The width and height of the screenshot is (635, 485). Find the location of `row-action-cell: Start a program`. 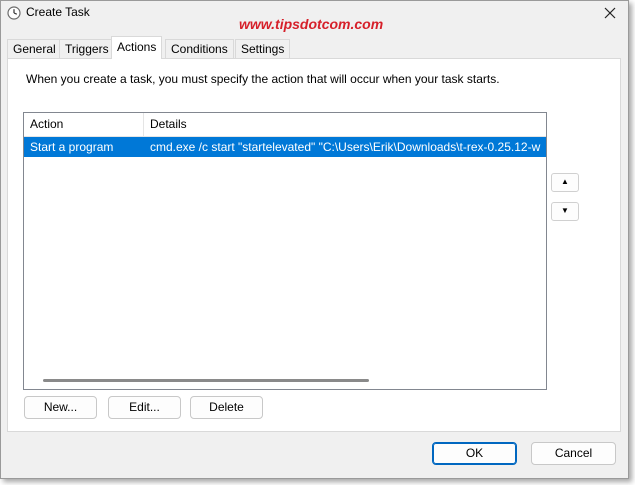

row-action-cell: Start a program is located at coordinates (72, 147).